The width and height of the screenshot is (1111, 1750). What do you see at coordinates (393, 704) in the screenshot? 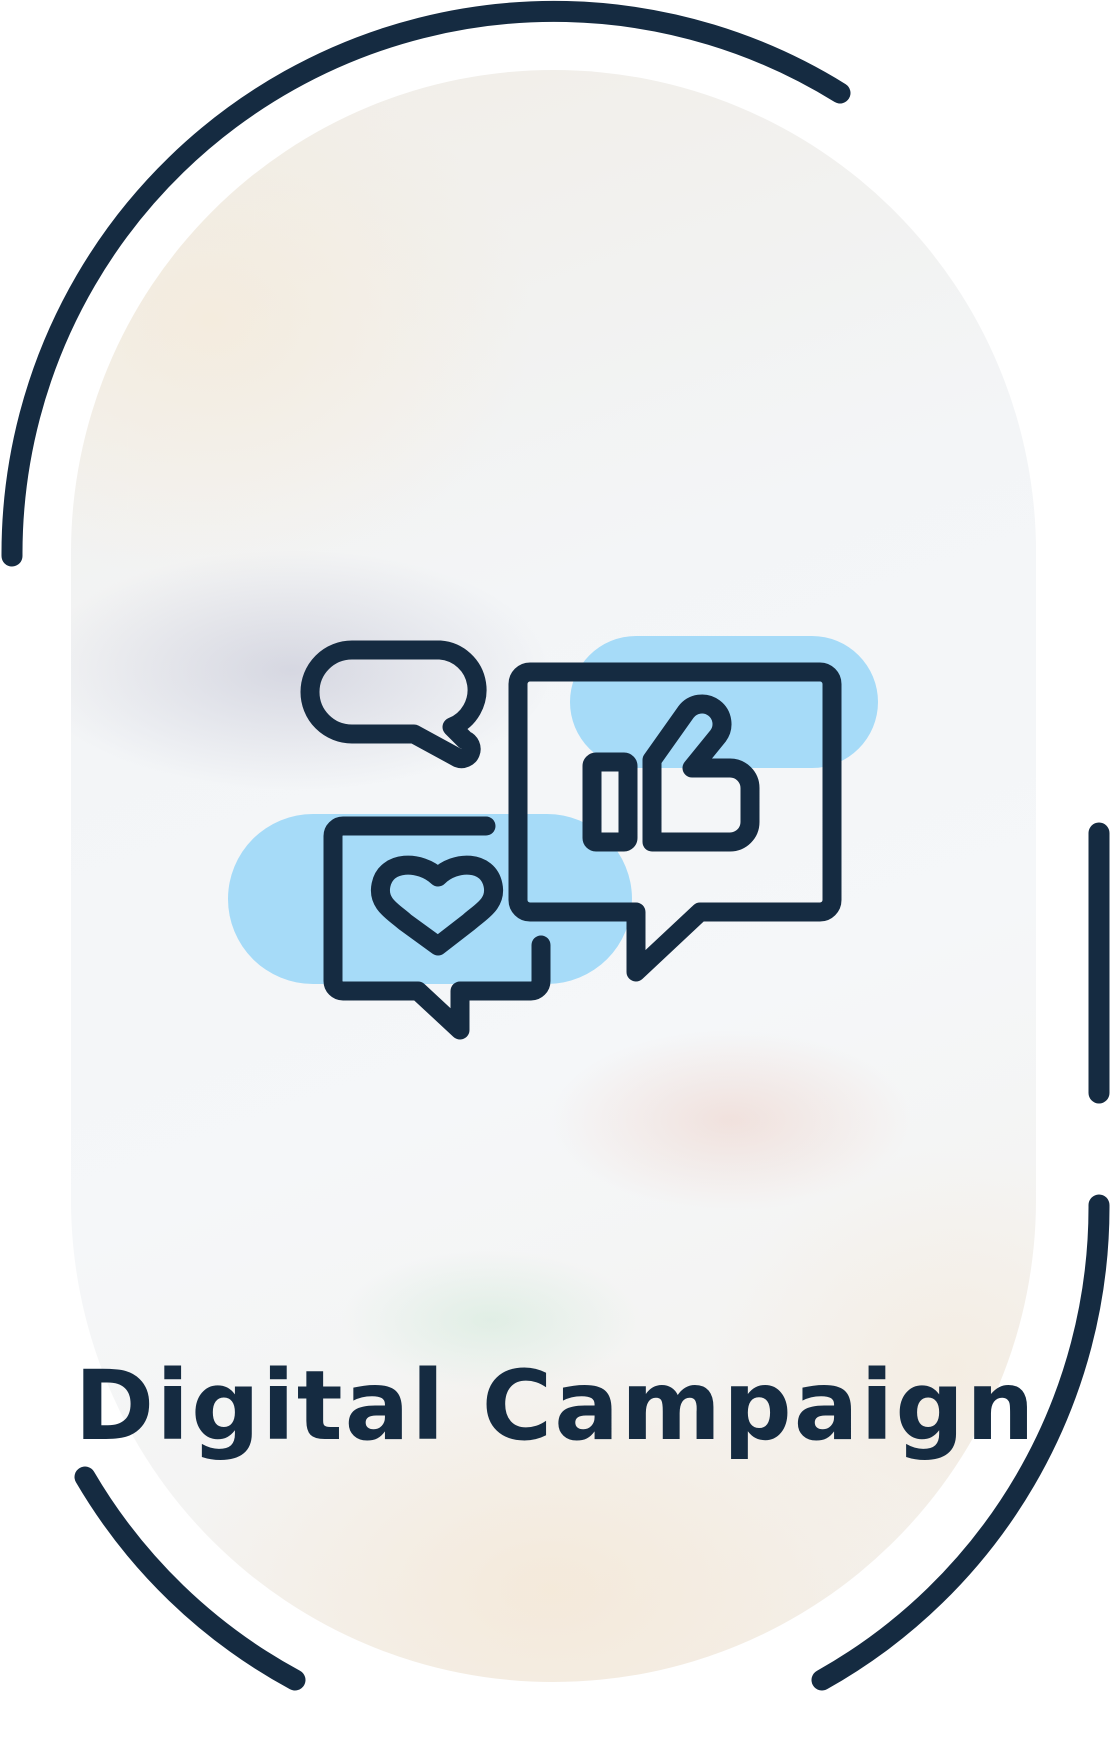
I see `speech-bubble-icon` at bounding box center [393, 704].